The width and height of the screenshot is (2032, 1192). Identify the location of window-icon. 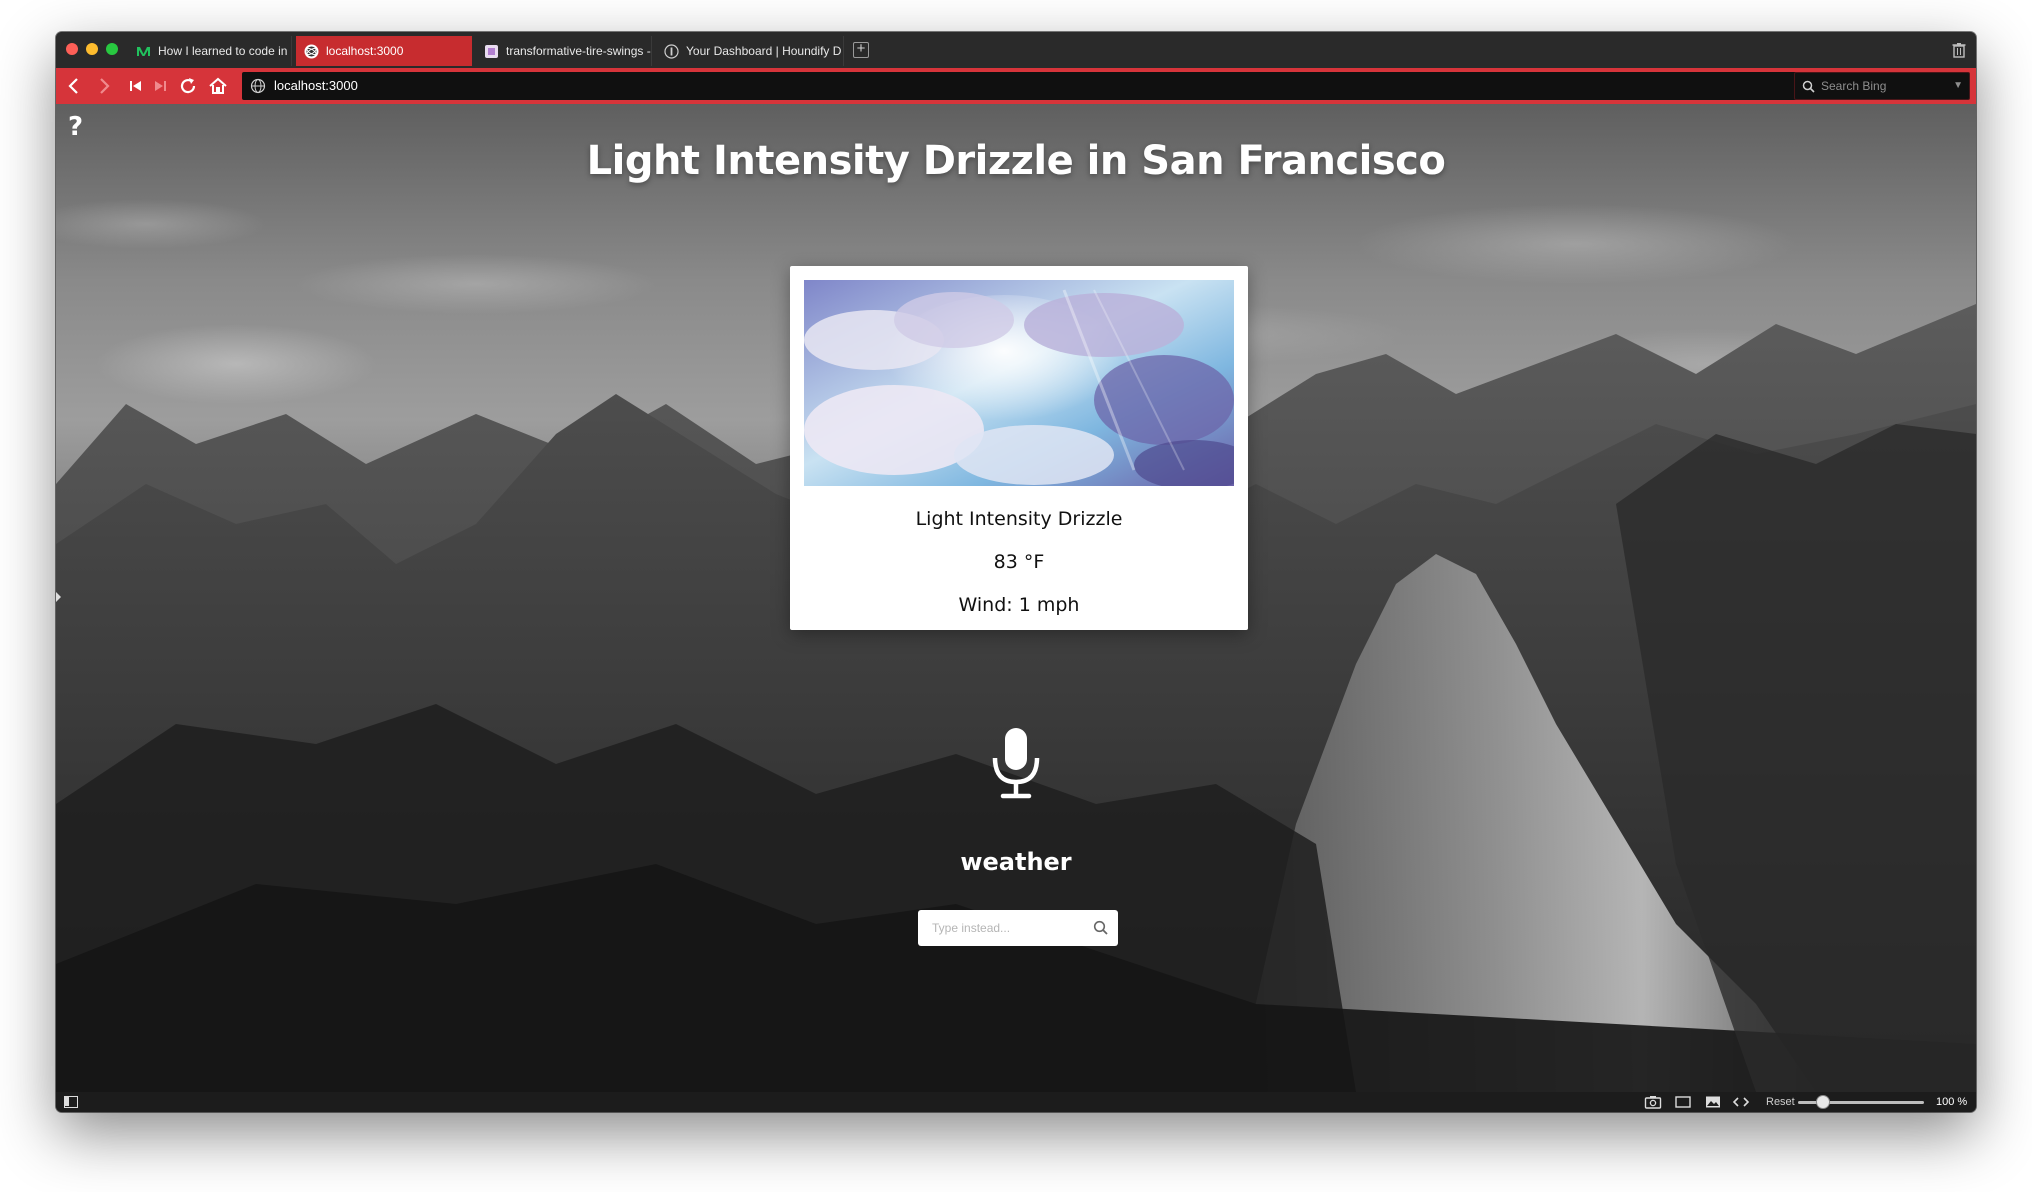
(1683, 1102).